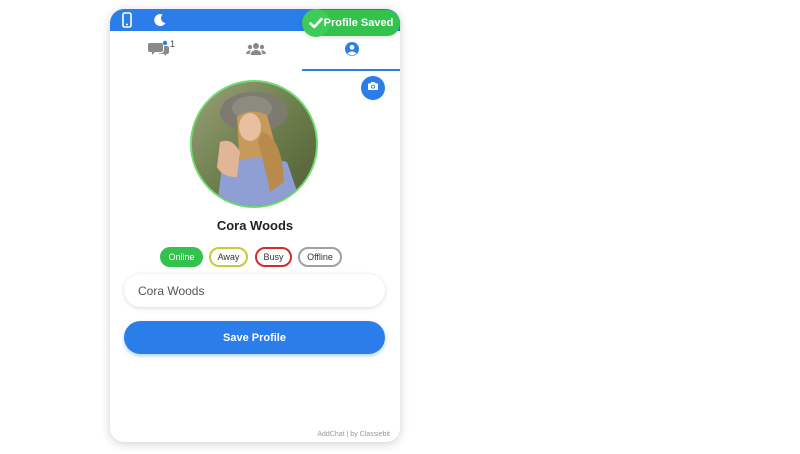 This screenshot has height=454, width=800. I want to click on profile-name: Cora Woods, so click(255, 225).